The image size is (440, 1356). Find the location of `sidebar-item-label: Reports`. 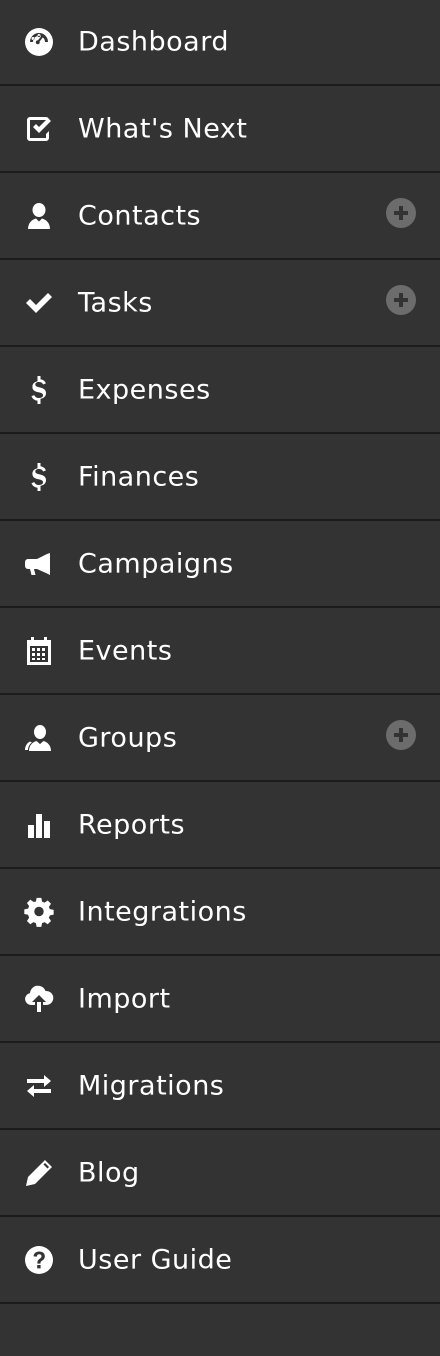

sidebar-item-label: Reports is located at coordinates (132, 824).